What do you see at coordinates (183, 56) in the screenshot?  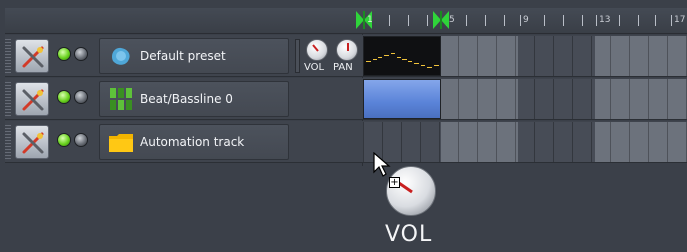 I see `track-name: Default preset` at bounding box center [183, 56].